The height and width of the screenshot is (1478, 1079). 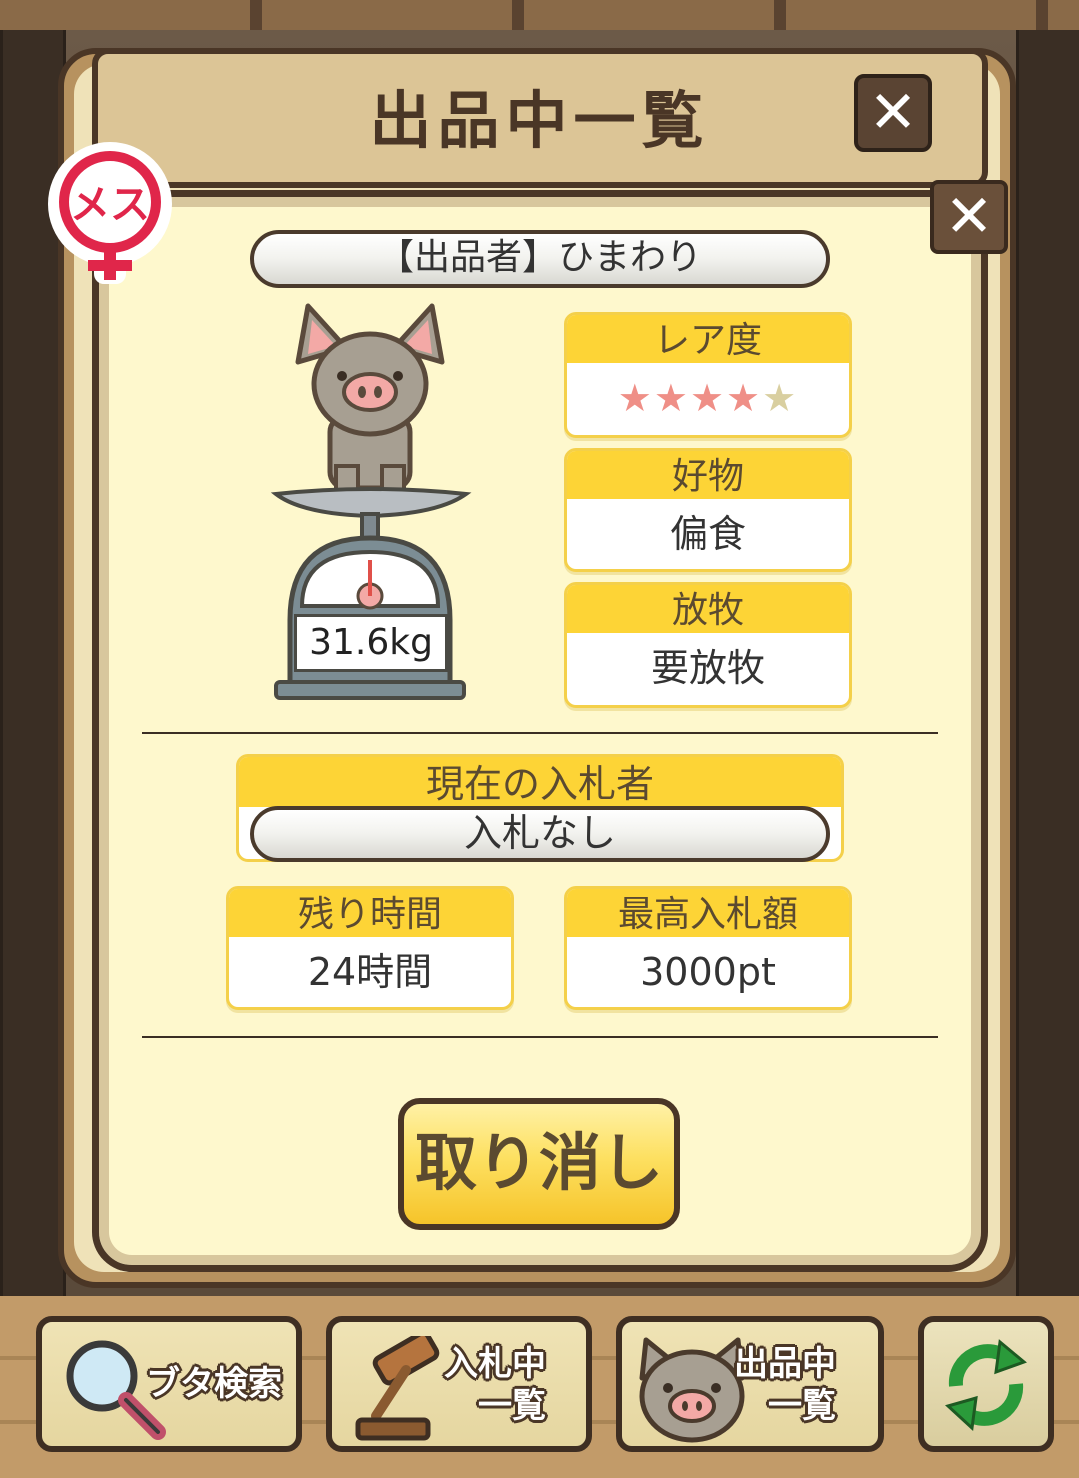 I want to click on remaining-time-label: 残り時間, so click(x=370, y=913).